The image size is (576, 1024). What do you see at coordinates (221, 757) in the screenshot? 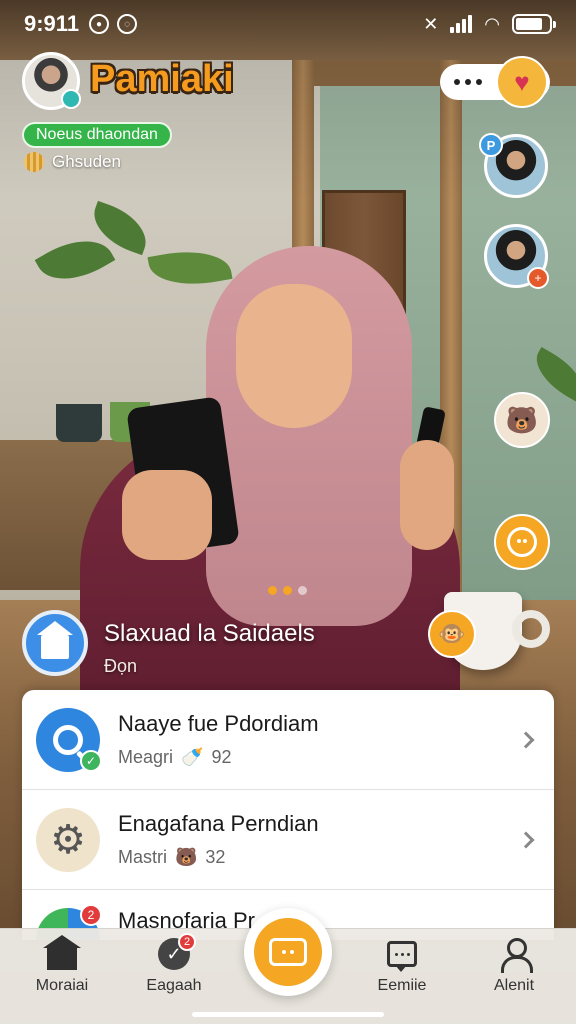
I see `list-item-meta-value: 92` at bounding box center [221, 757].